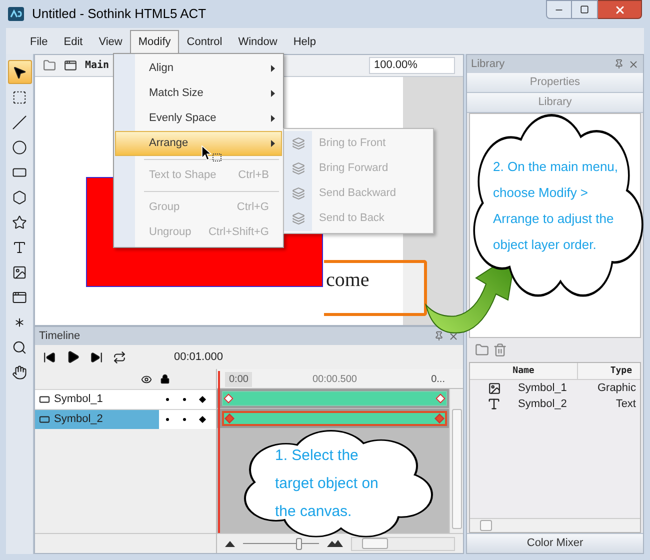 This screenshot has width=650, height=560. I want to click on text-object: come, so click(375, 288).